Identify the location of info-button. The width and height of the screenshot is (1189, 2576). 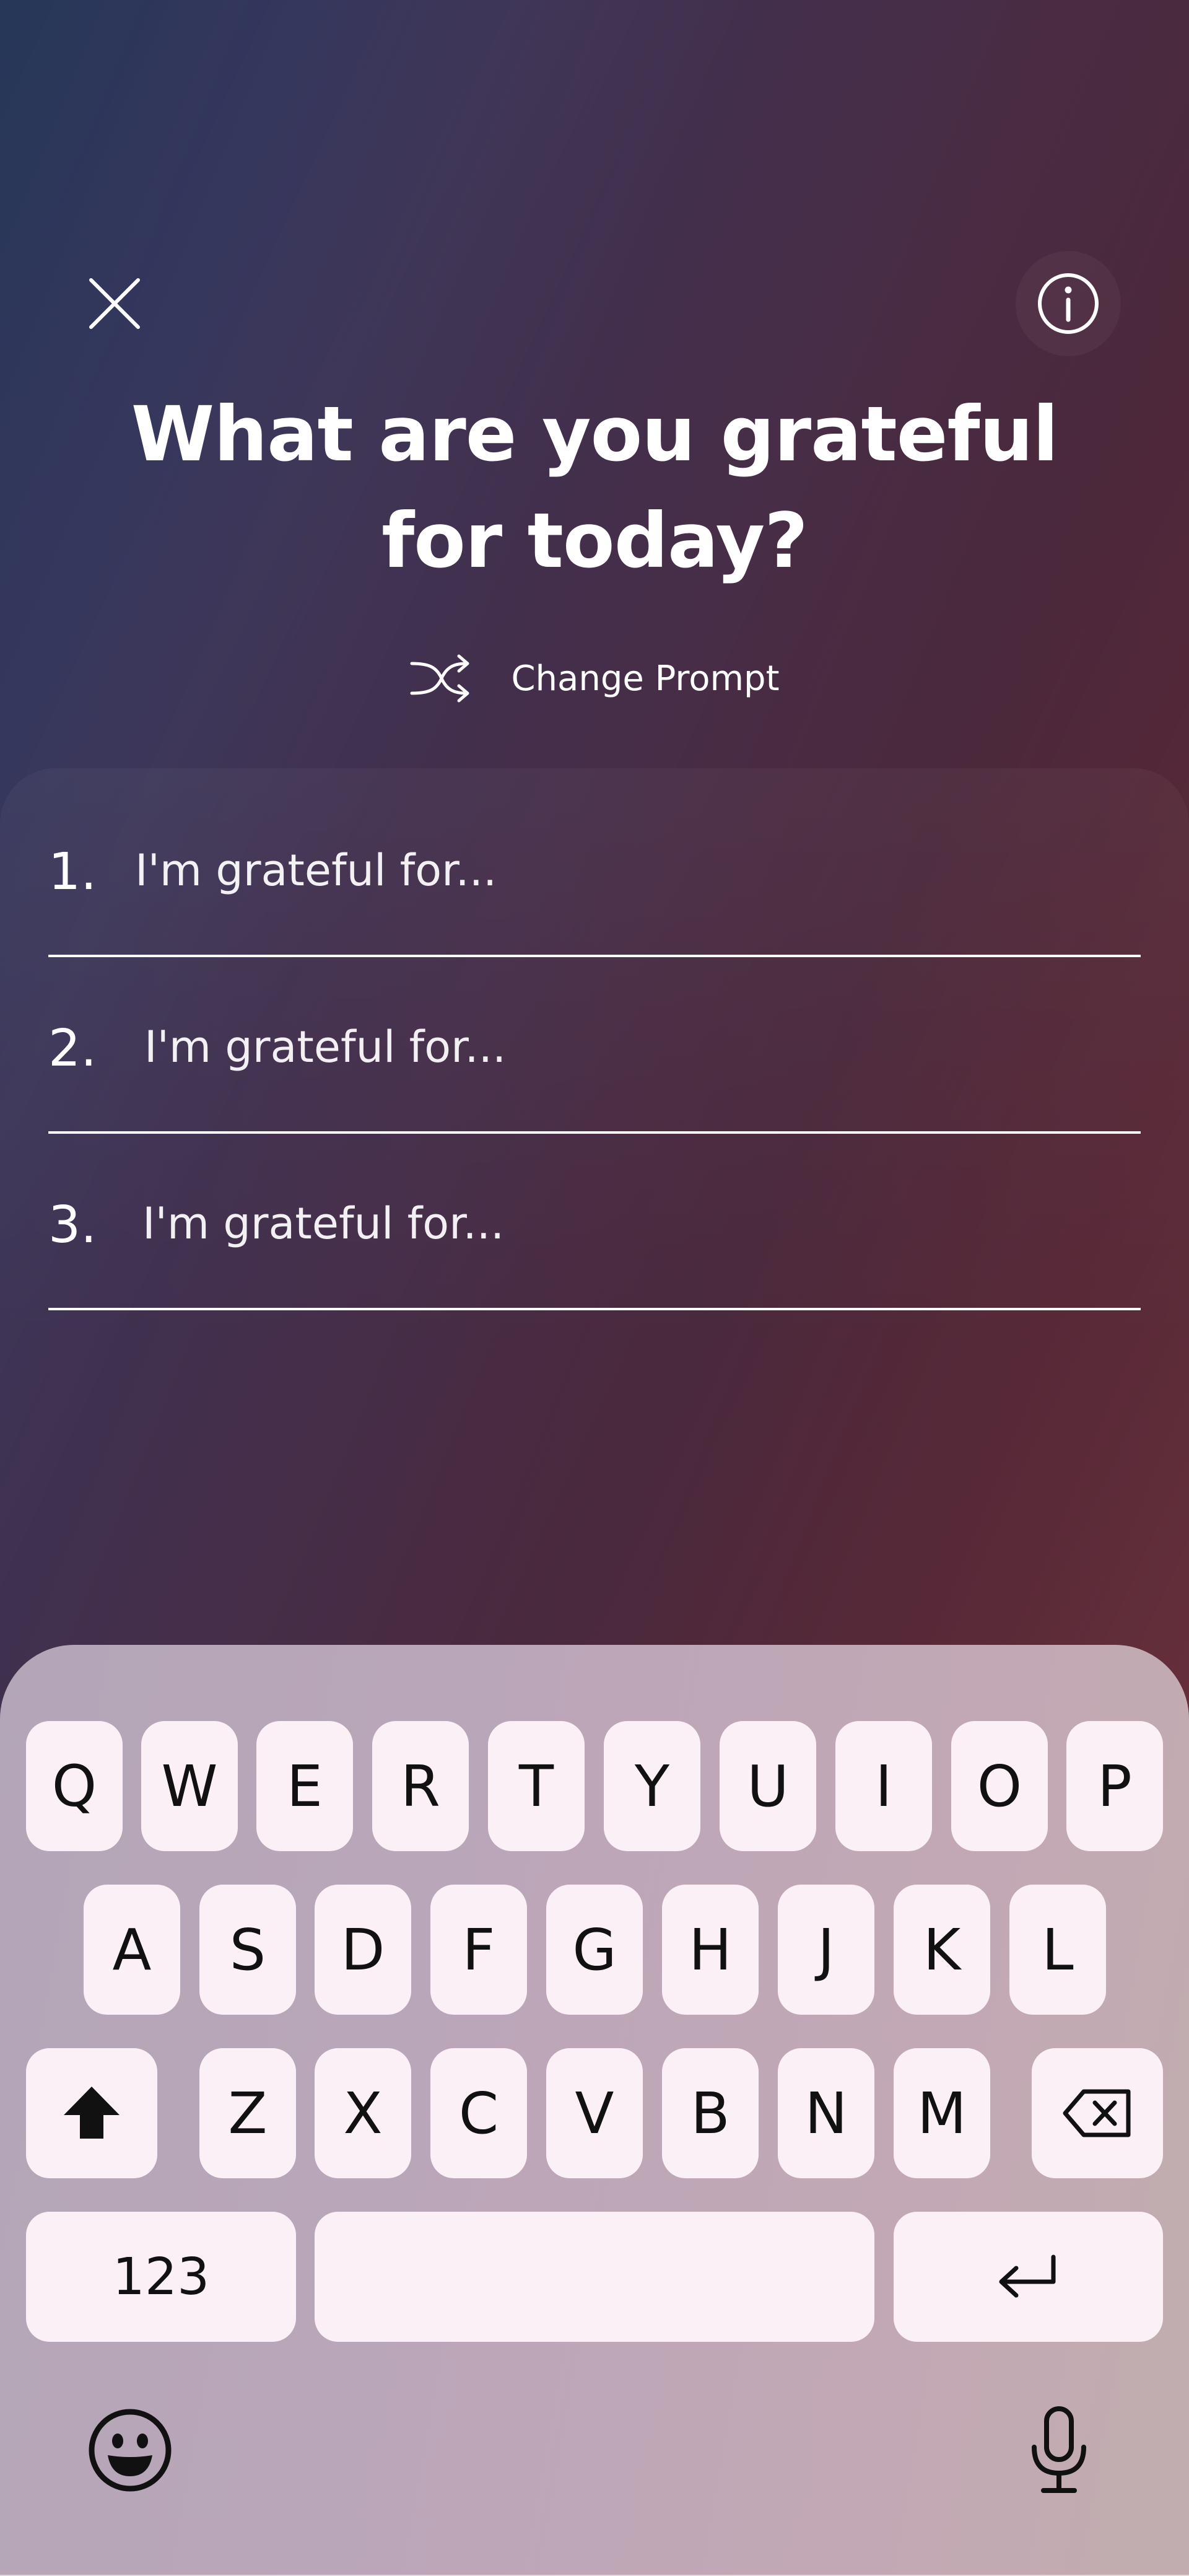
(1068, 303).